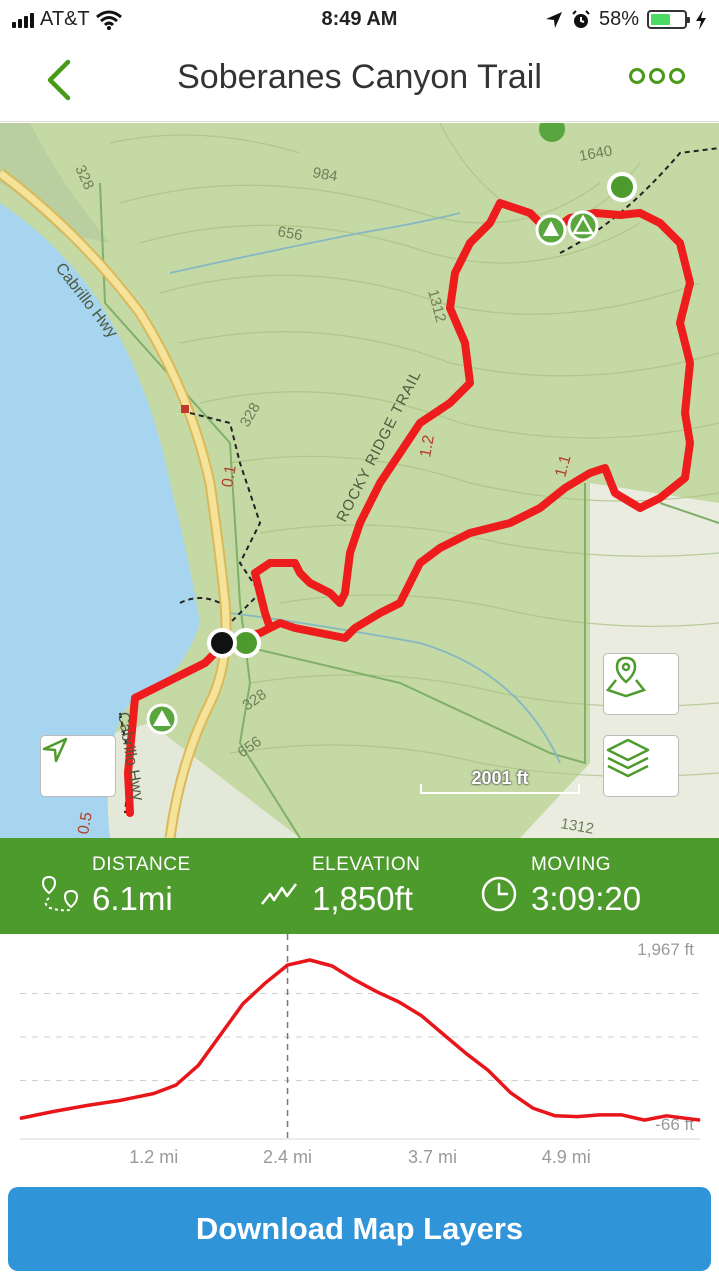  I want to click on battery-icon, so click(668, 19).